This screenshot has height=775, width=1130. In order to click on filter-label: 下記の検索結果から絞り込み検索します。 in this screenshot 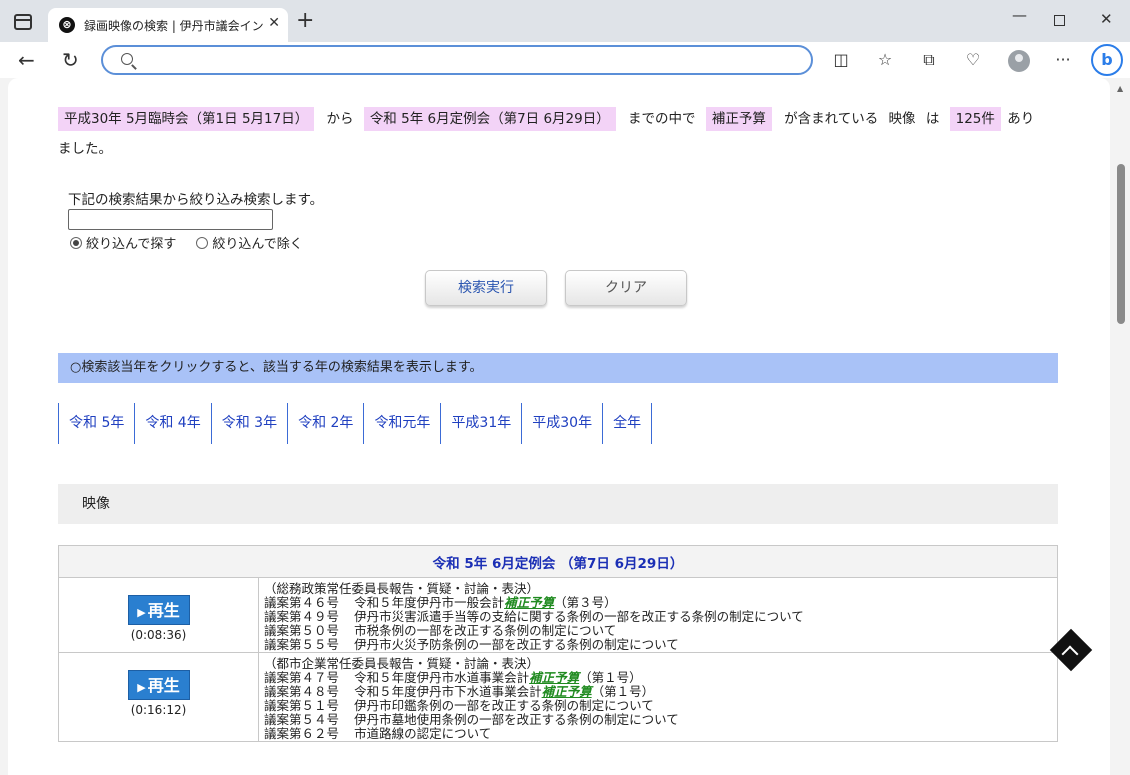, I will do `click(196, 200)`.